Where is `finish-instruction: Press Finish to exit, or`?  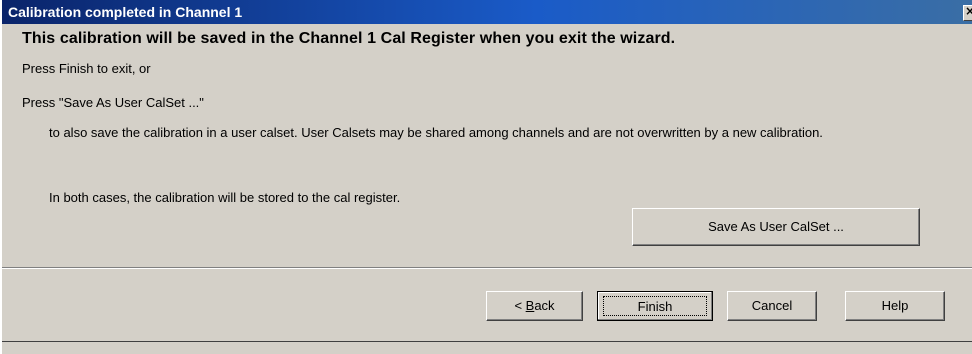 finish-instruction: Press Finish to exit, or is located at coordinates (86, 68).